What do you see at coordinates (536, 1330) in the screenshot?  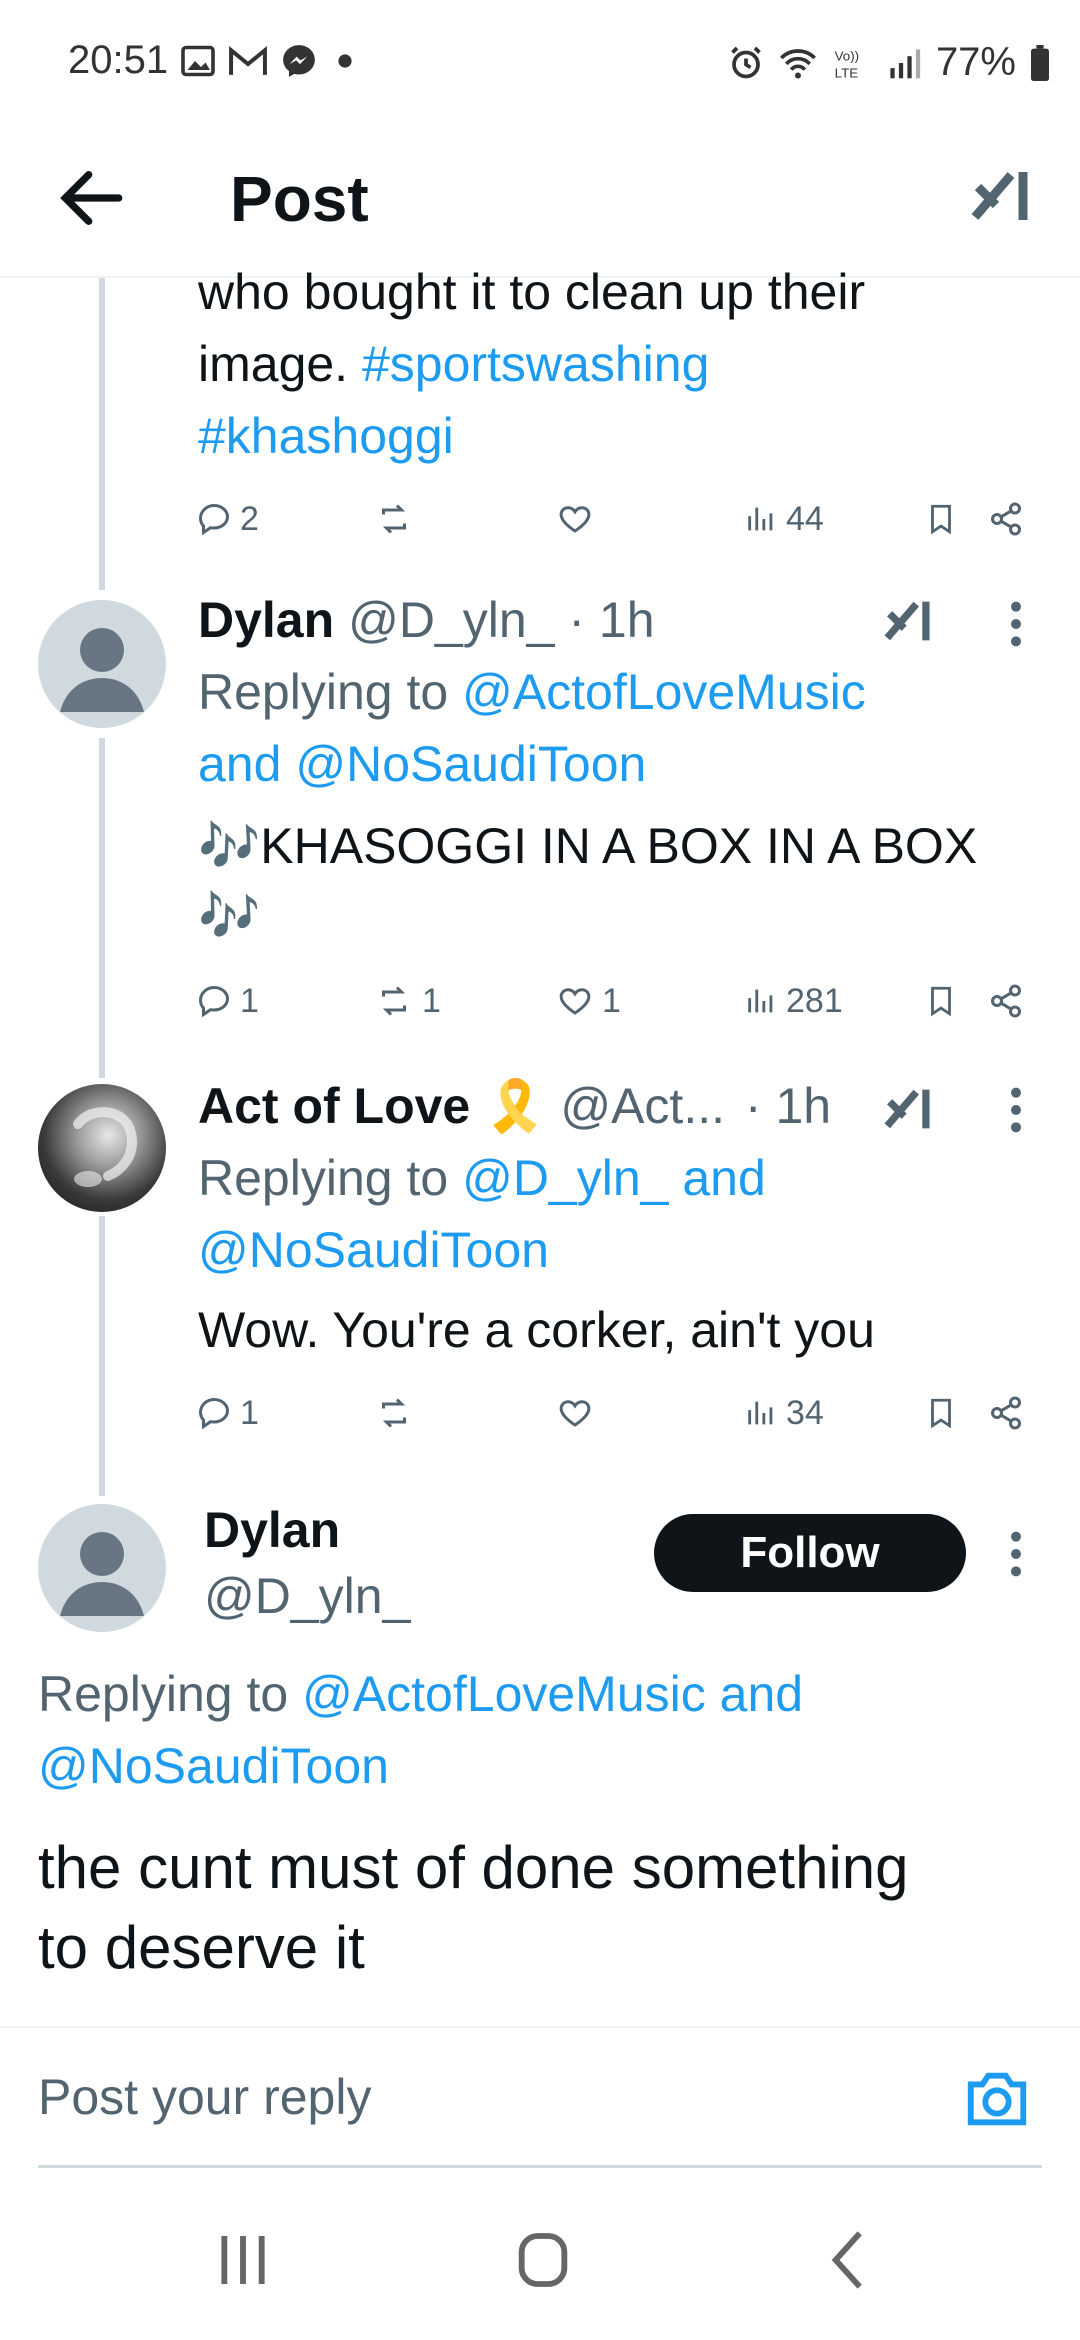 I see `post-body: Wow. You're a corker, ain't you` at bounding box center [536, 1330].